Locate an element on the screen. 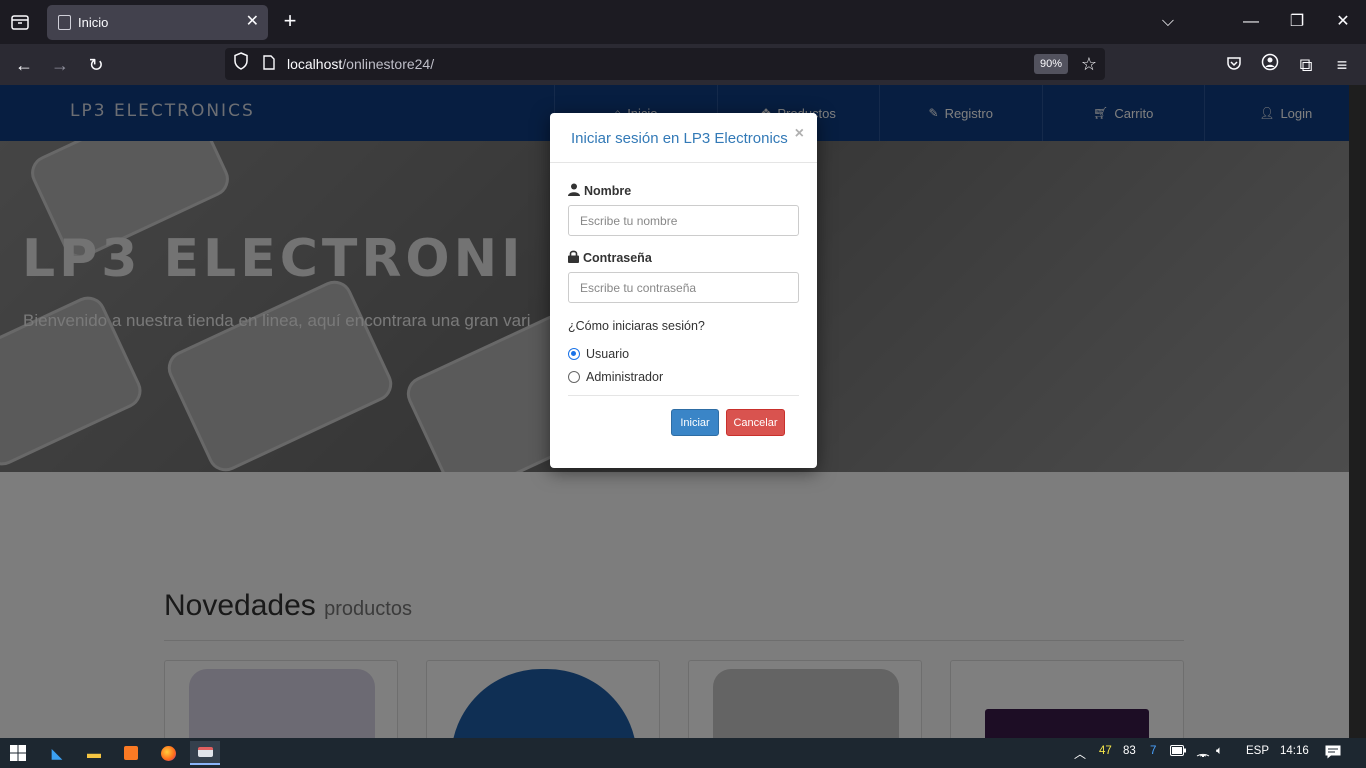 This screenshot has height=768, width=1366. bookmark-star-icon: ☆ is located at coordinates (1089, 64).